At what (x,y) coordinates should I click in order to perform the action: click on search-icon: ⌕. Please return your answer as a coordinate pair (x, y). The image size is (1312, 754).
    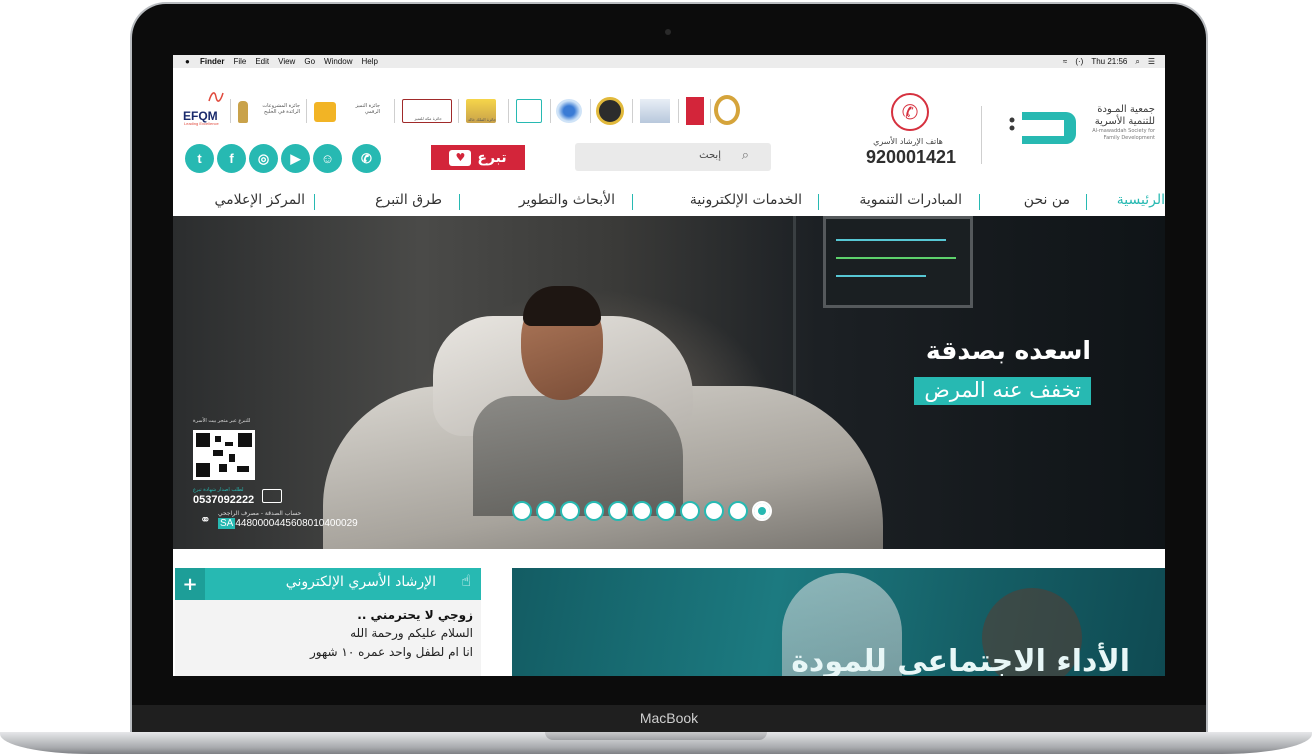
    Looking at the image, I should click on (745, 155).